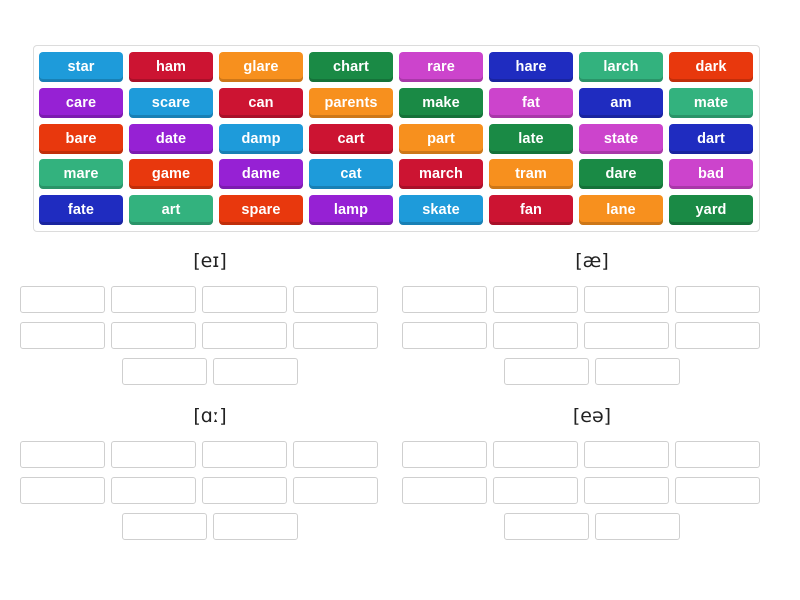 The width and height of the screenshot is (800, 600). I want to click on word-tile: fat, so click(531, 102).